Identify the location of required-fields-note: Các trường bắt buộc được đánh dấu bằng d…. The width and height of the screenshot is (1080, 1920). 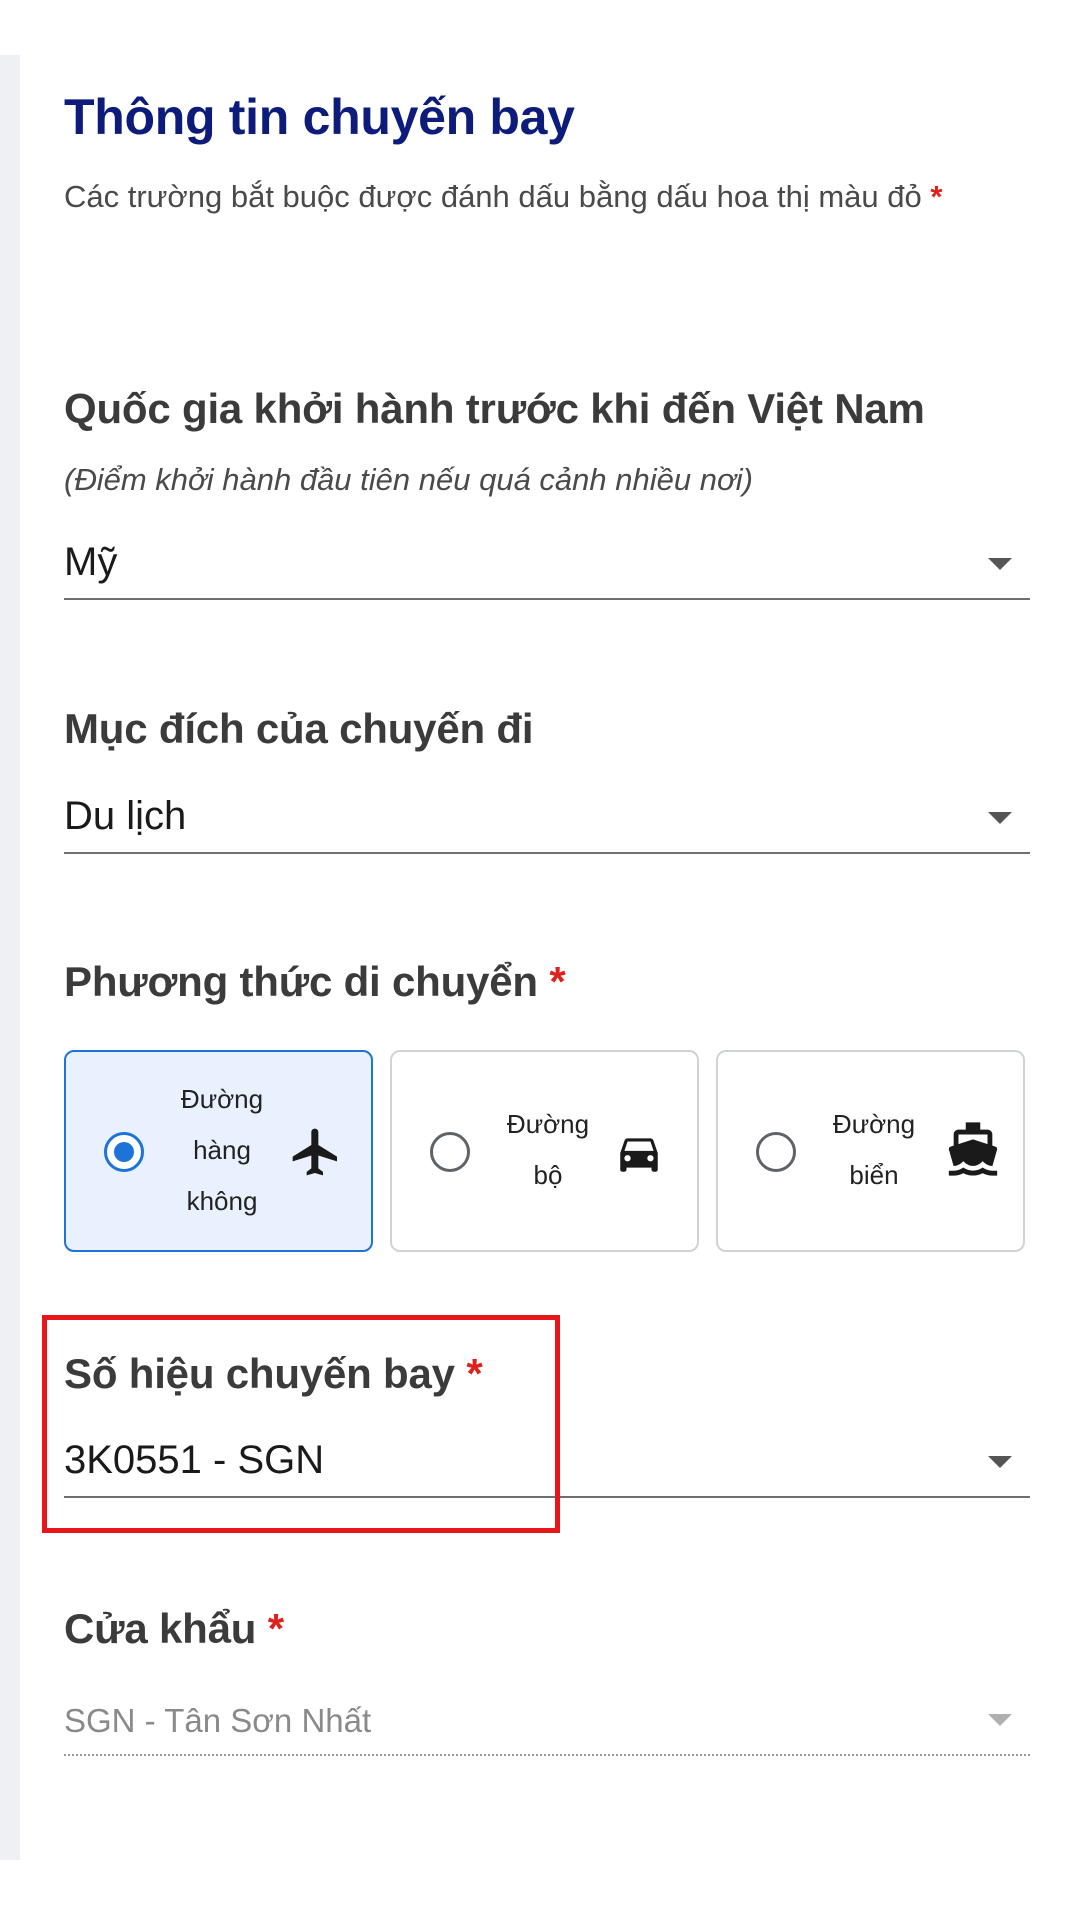
(544, 197).